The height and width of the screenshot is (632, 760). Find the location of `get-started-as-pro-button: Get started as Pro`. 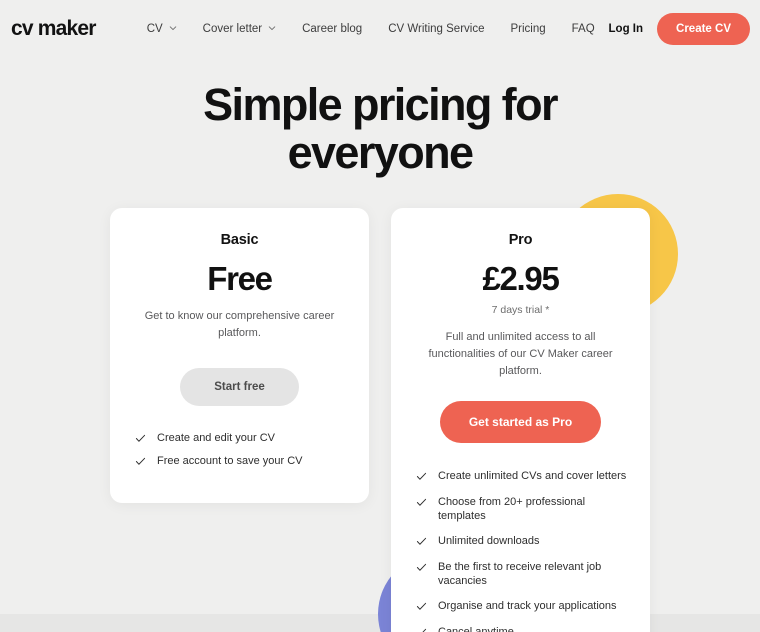

get-started-as-pro-button: Get started as Pro is located at coordinates (520, 422).